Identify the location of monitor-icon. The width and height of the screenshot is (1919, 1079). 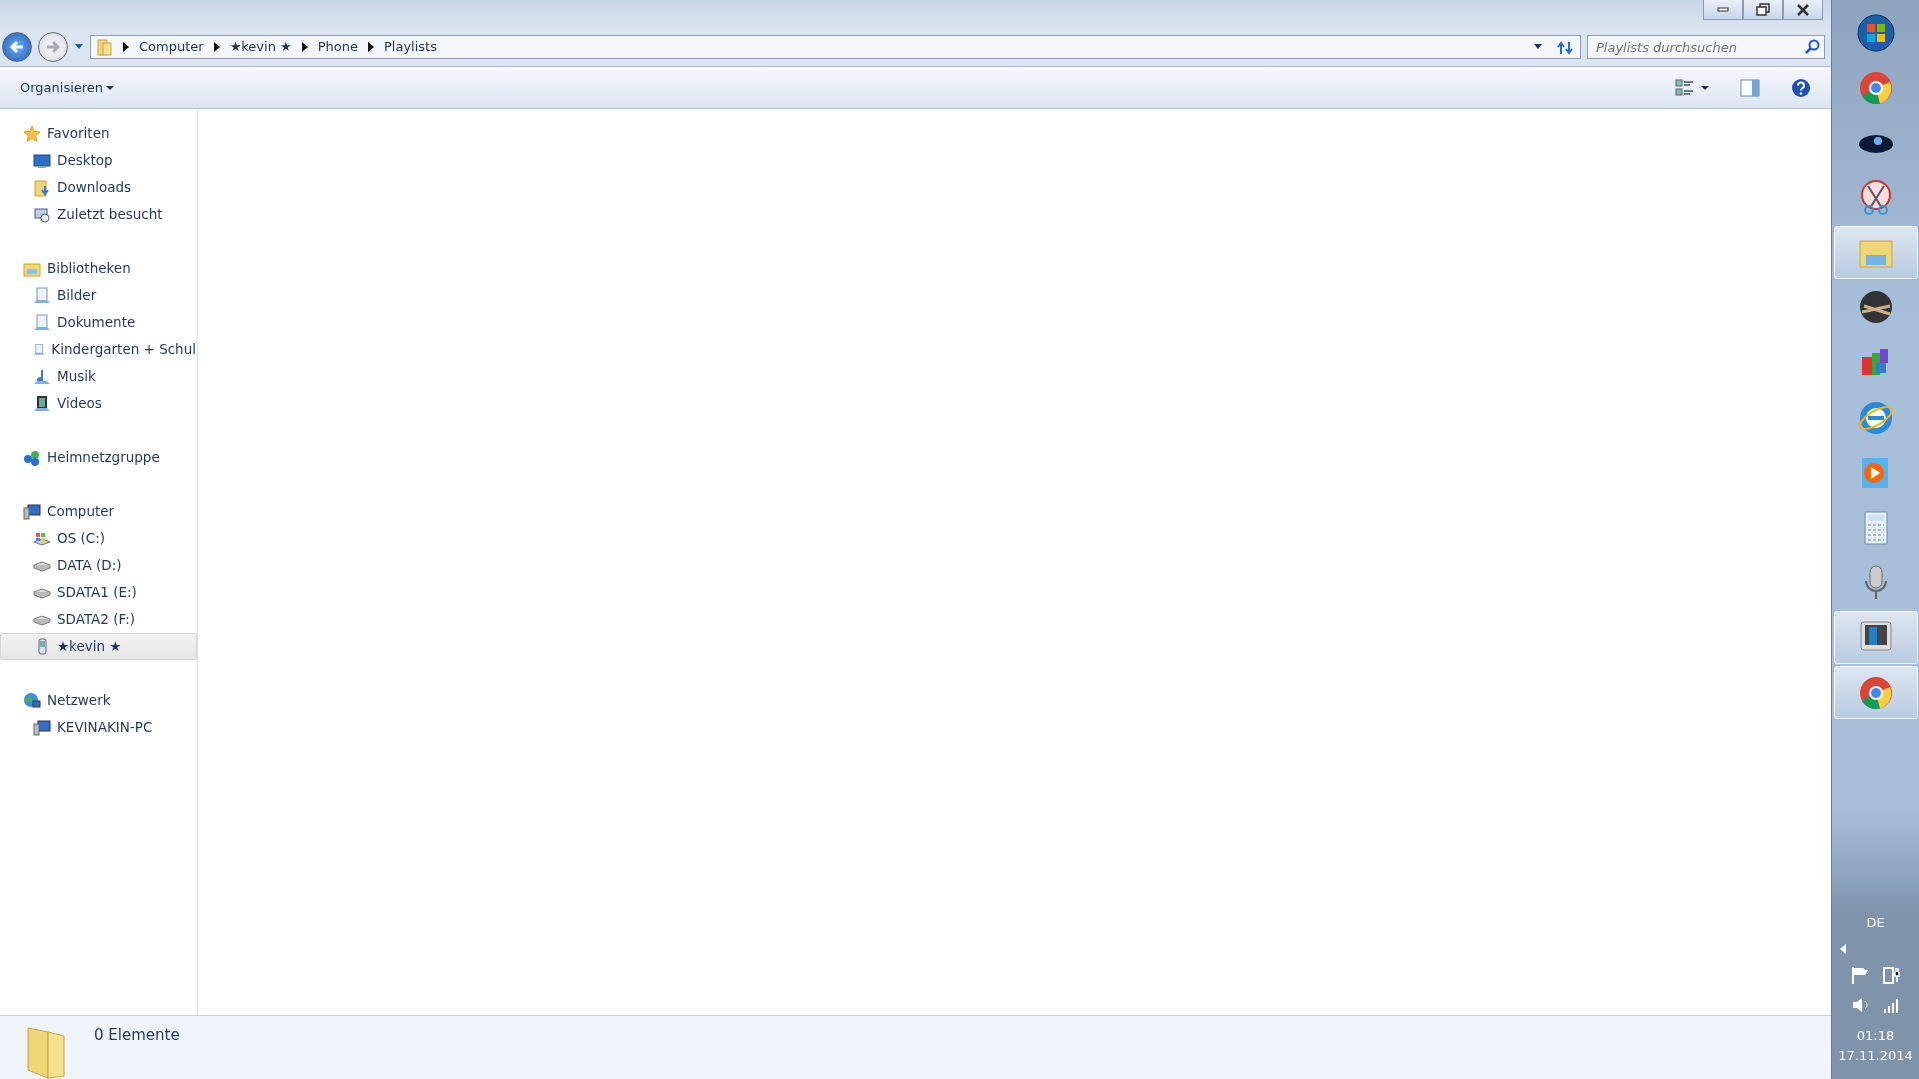
(42, 160).